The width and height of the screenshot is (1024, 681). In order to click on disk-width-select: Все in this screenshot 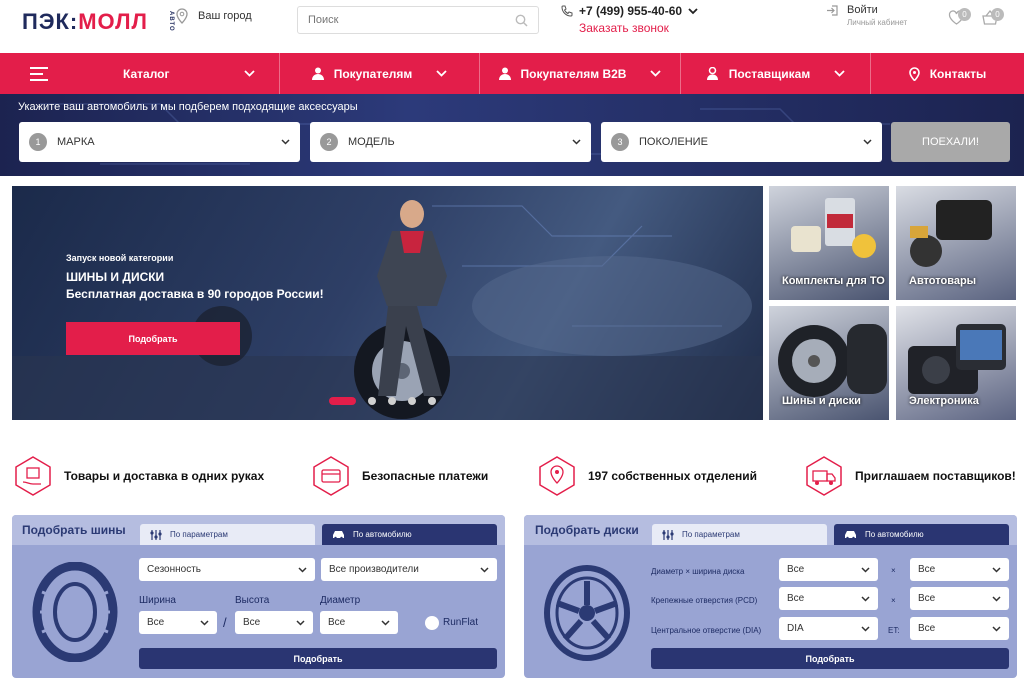, I will do `click(959, 569)`.